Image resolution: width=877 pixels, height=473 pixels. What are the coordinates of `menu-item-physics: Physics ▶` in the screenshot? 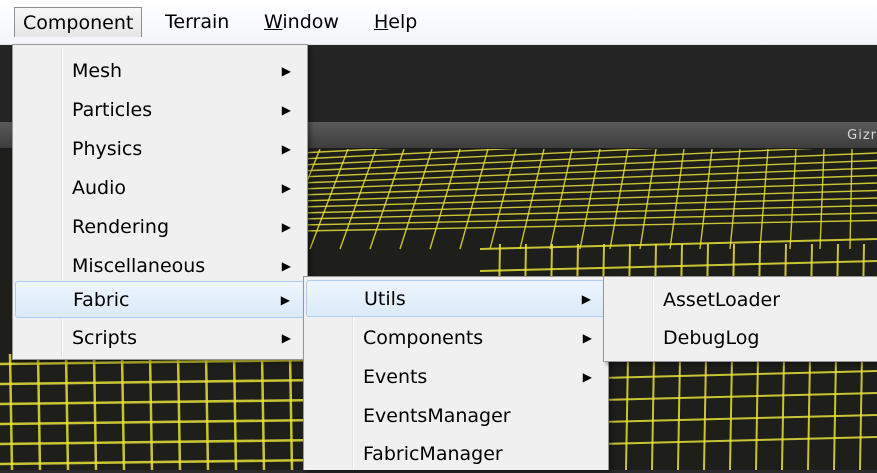 It's located at (160, 149).